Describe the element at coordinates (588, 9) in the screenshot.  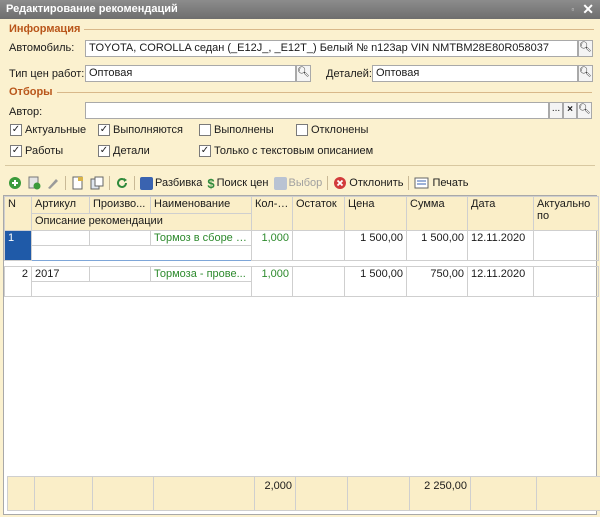
I see `close-icon: ✕` at that location.